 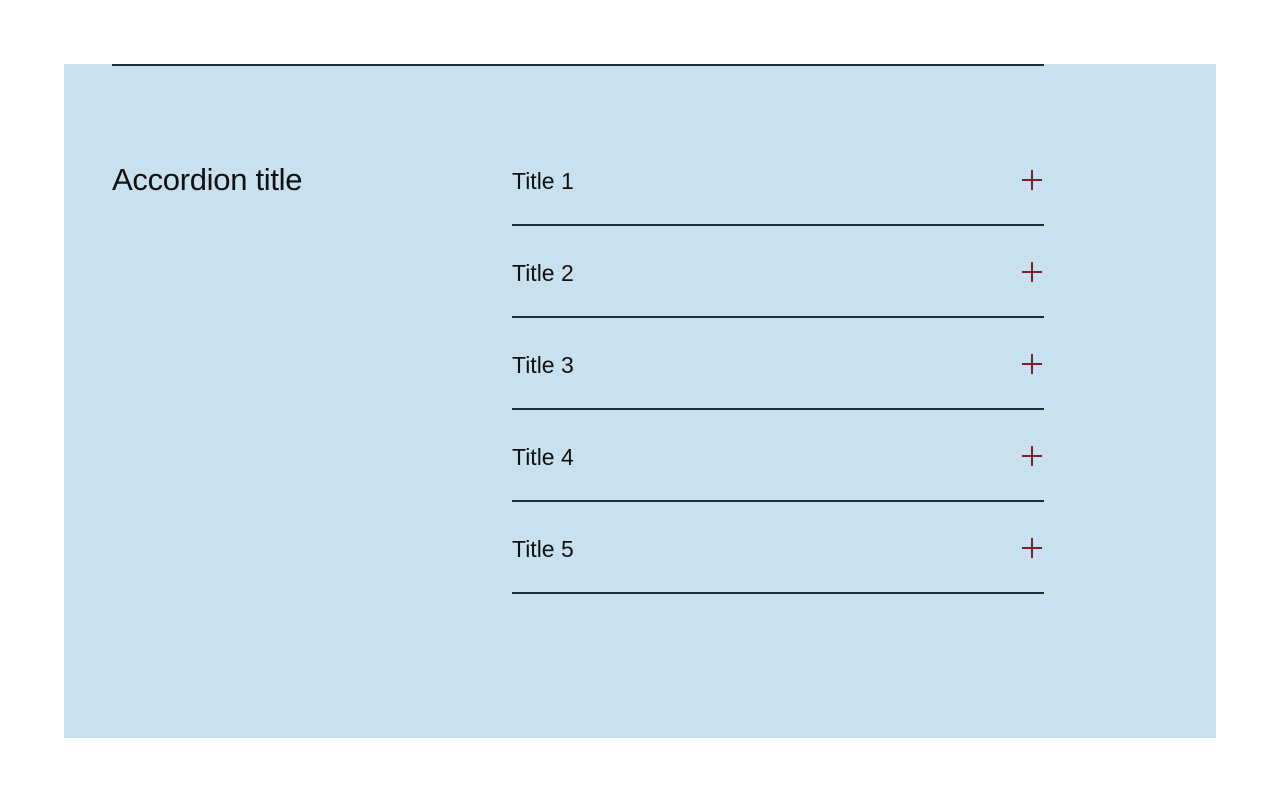 What do you see at coordinates (543, 365) in the screenshot?
I see `accordion-item-label: Title 3` at bounding box center [543, 365].